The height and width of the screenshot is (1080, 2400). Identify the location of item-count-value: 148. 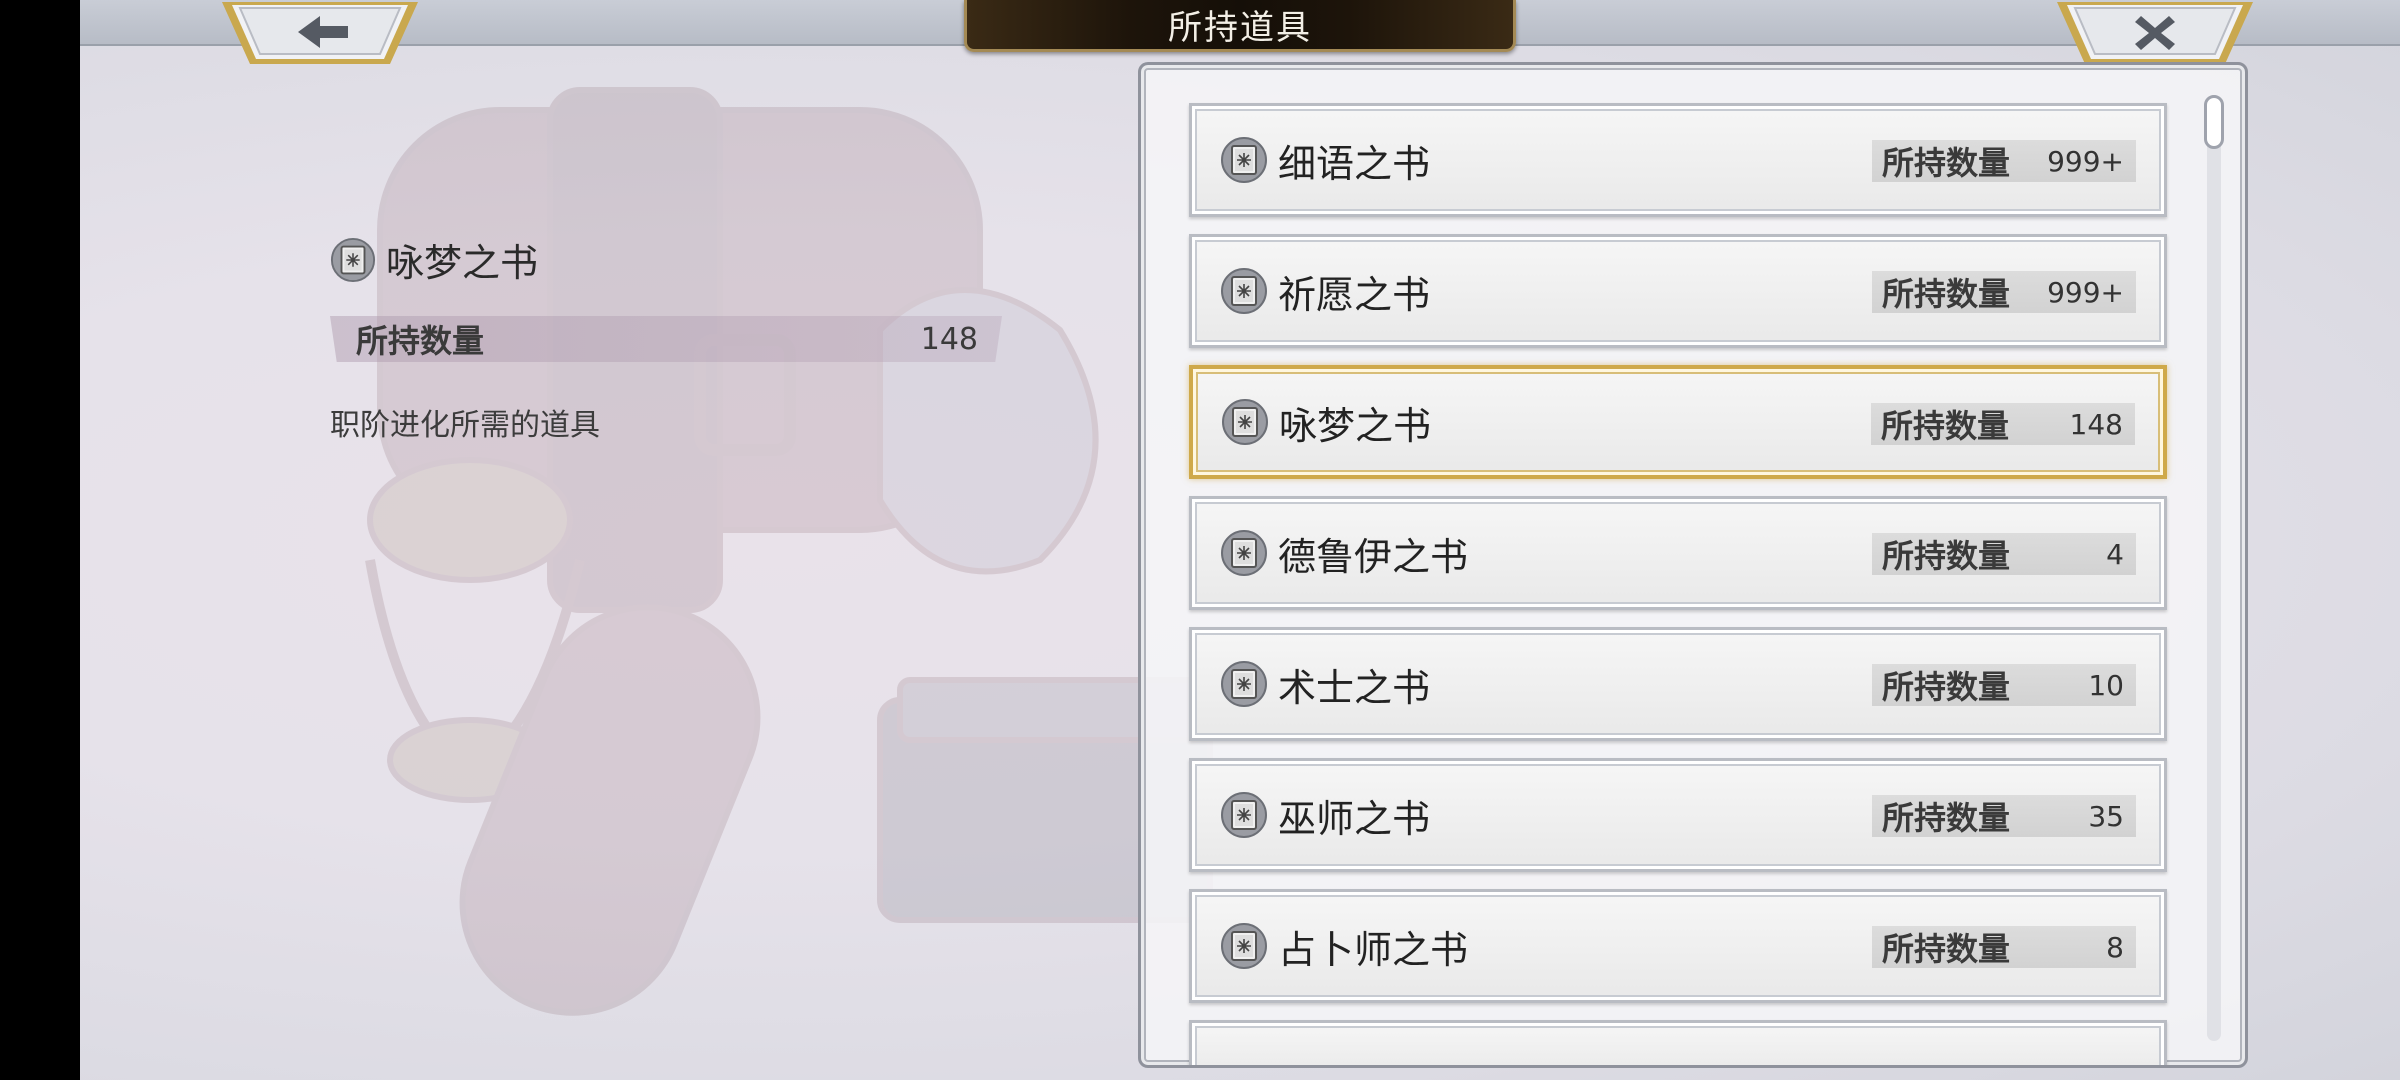
(2096, 424).